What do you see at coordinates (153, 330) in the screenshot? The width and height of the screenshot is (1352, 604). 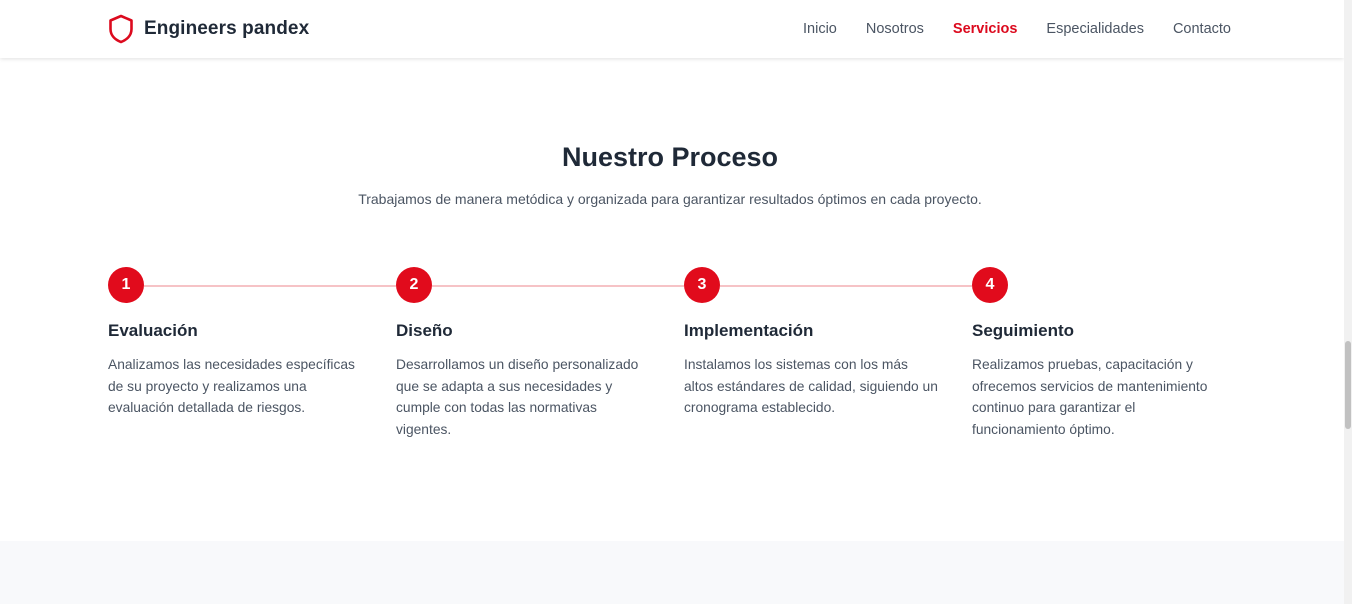 I see `step-title: Evaluación` at bounding box center [153, 330].